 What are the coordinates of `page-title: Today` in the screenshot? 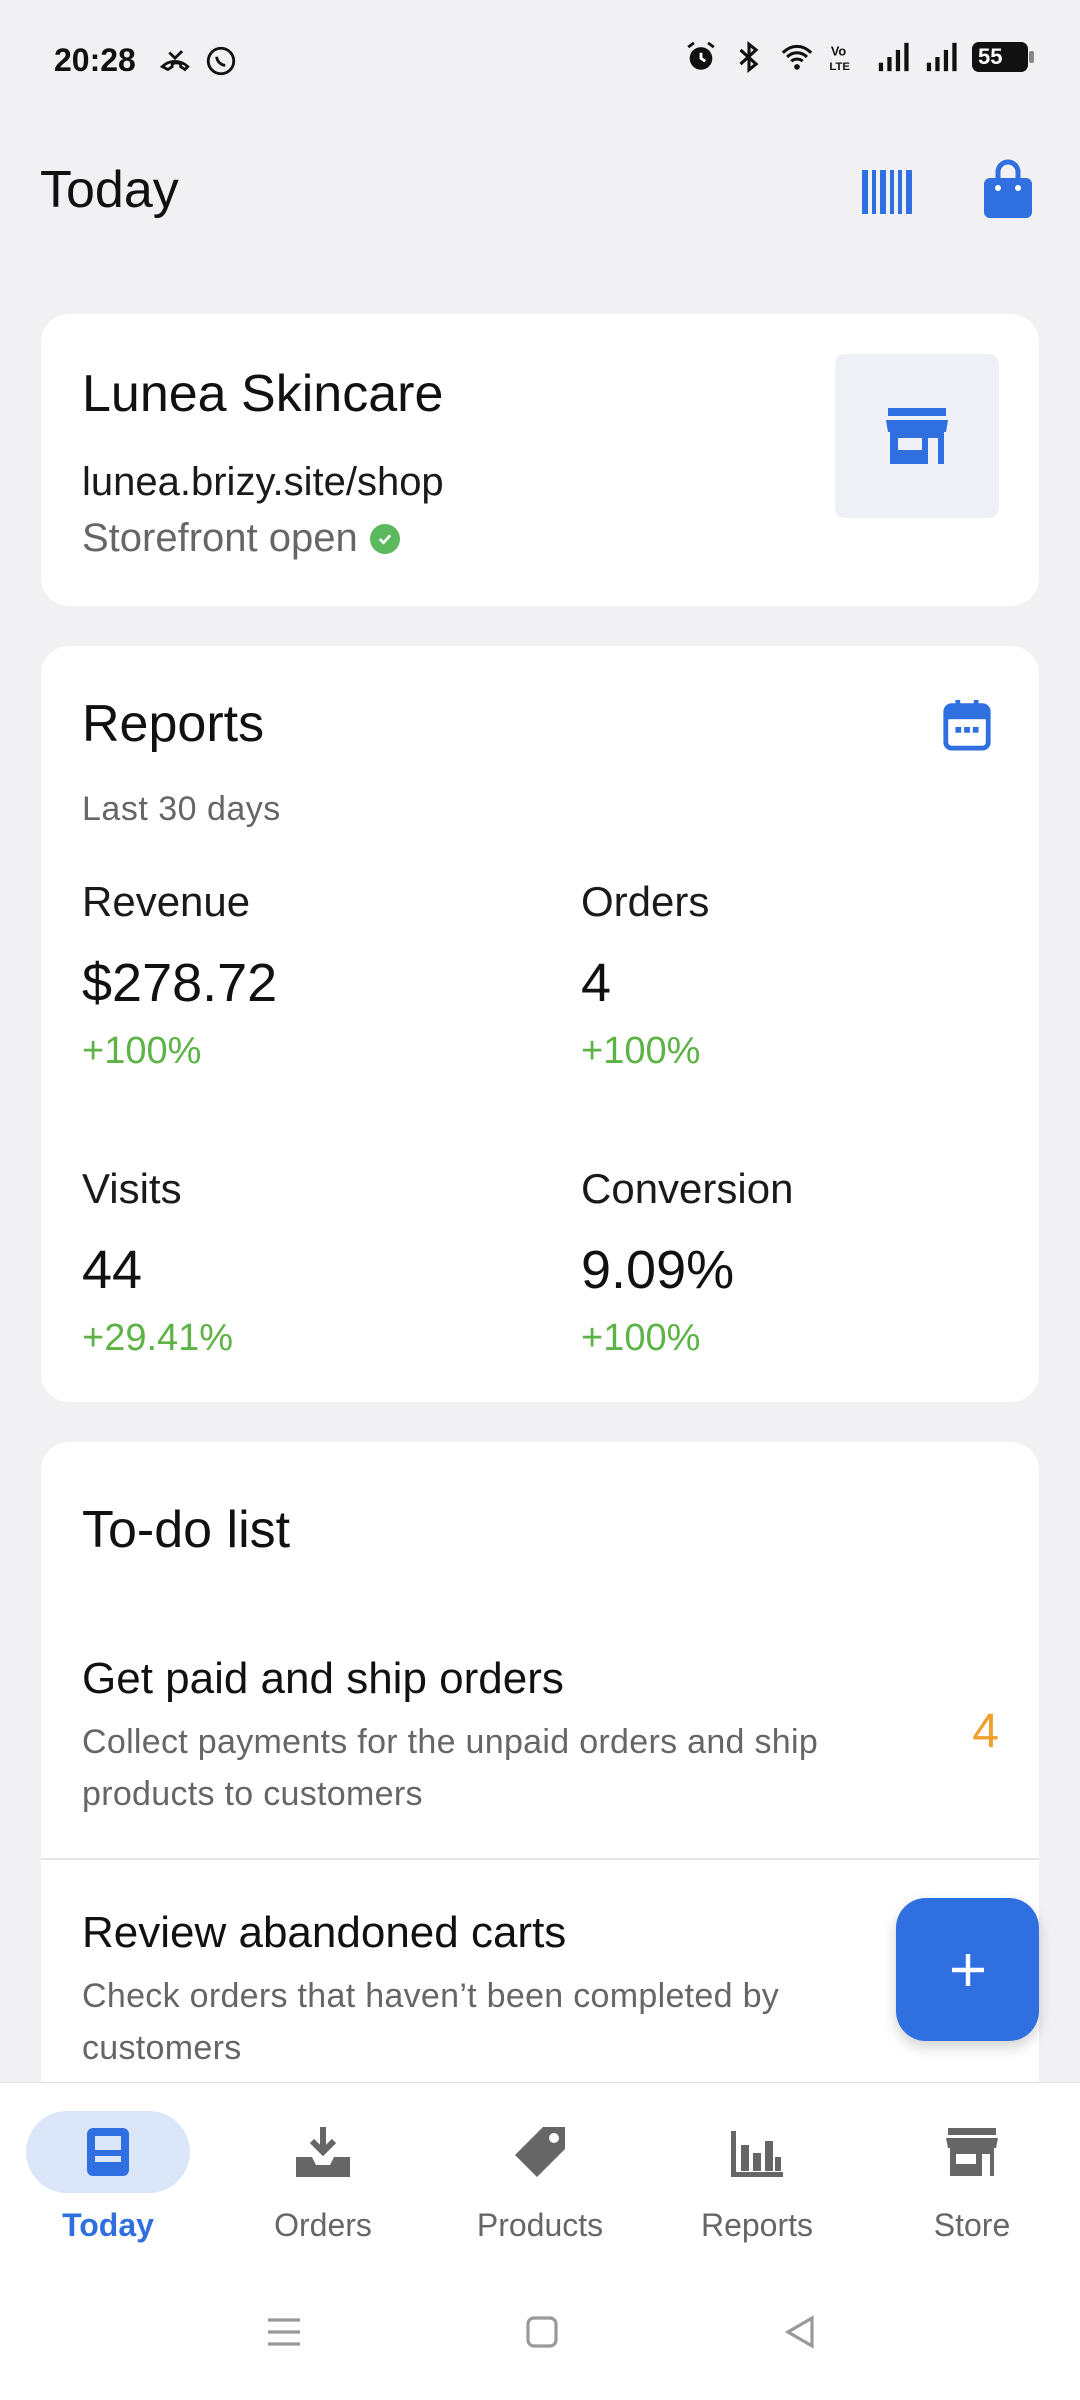 It's located at (109, 190).